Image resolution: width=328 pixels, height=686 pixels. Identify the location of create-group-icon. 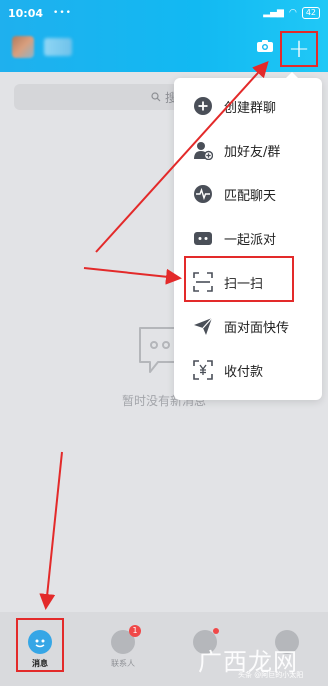
(203, 106).